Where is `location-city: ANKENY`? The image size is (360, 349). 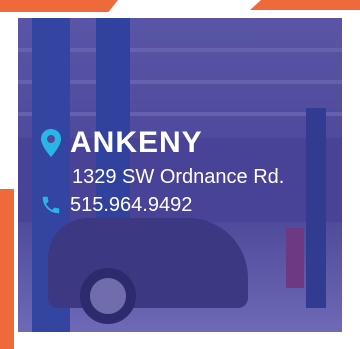
location-city: ANKENY is located at coordinates (136, 142).